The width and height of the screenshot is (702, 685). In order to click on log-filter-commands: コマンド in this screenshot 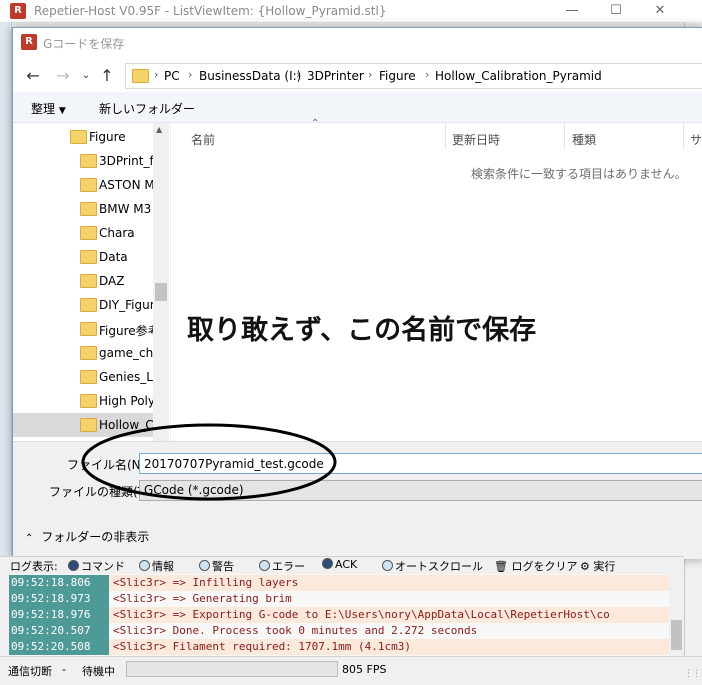, I will do `click(96, 566)`.